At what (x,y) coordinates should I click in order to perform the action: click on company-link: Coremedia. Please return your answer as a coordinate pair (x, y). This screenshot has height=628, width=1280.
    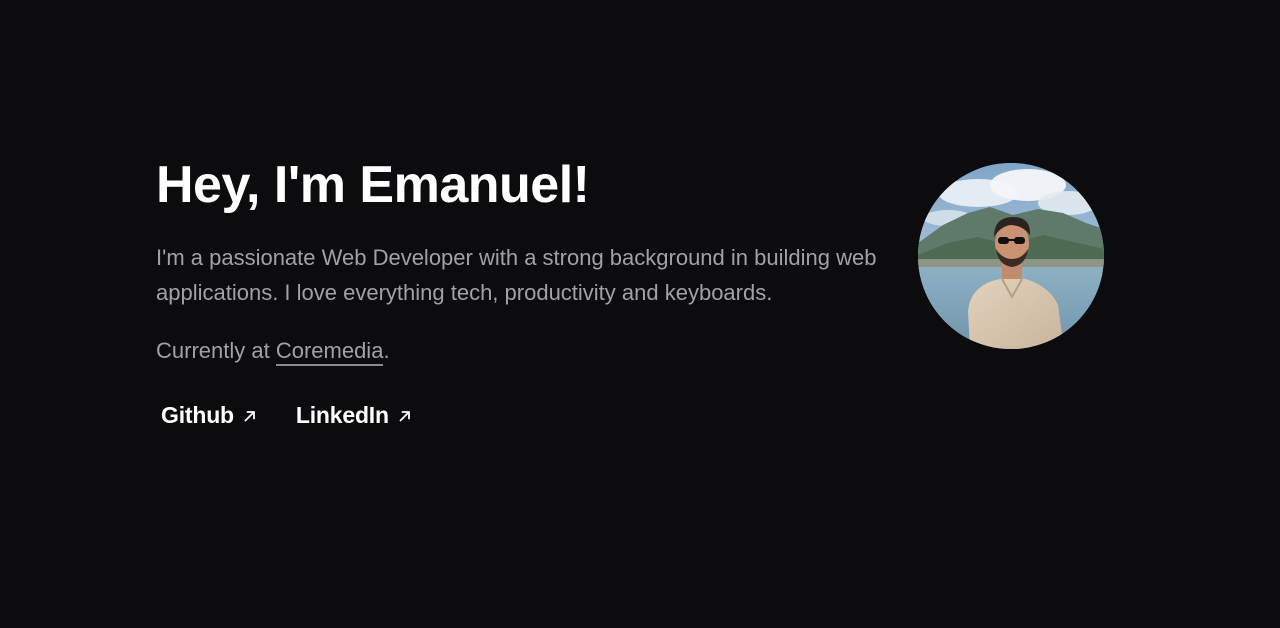
    Looking at the image, I should click on (329, 352).